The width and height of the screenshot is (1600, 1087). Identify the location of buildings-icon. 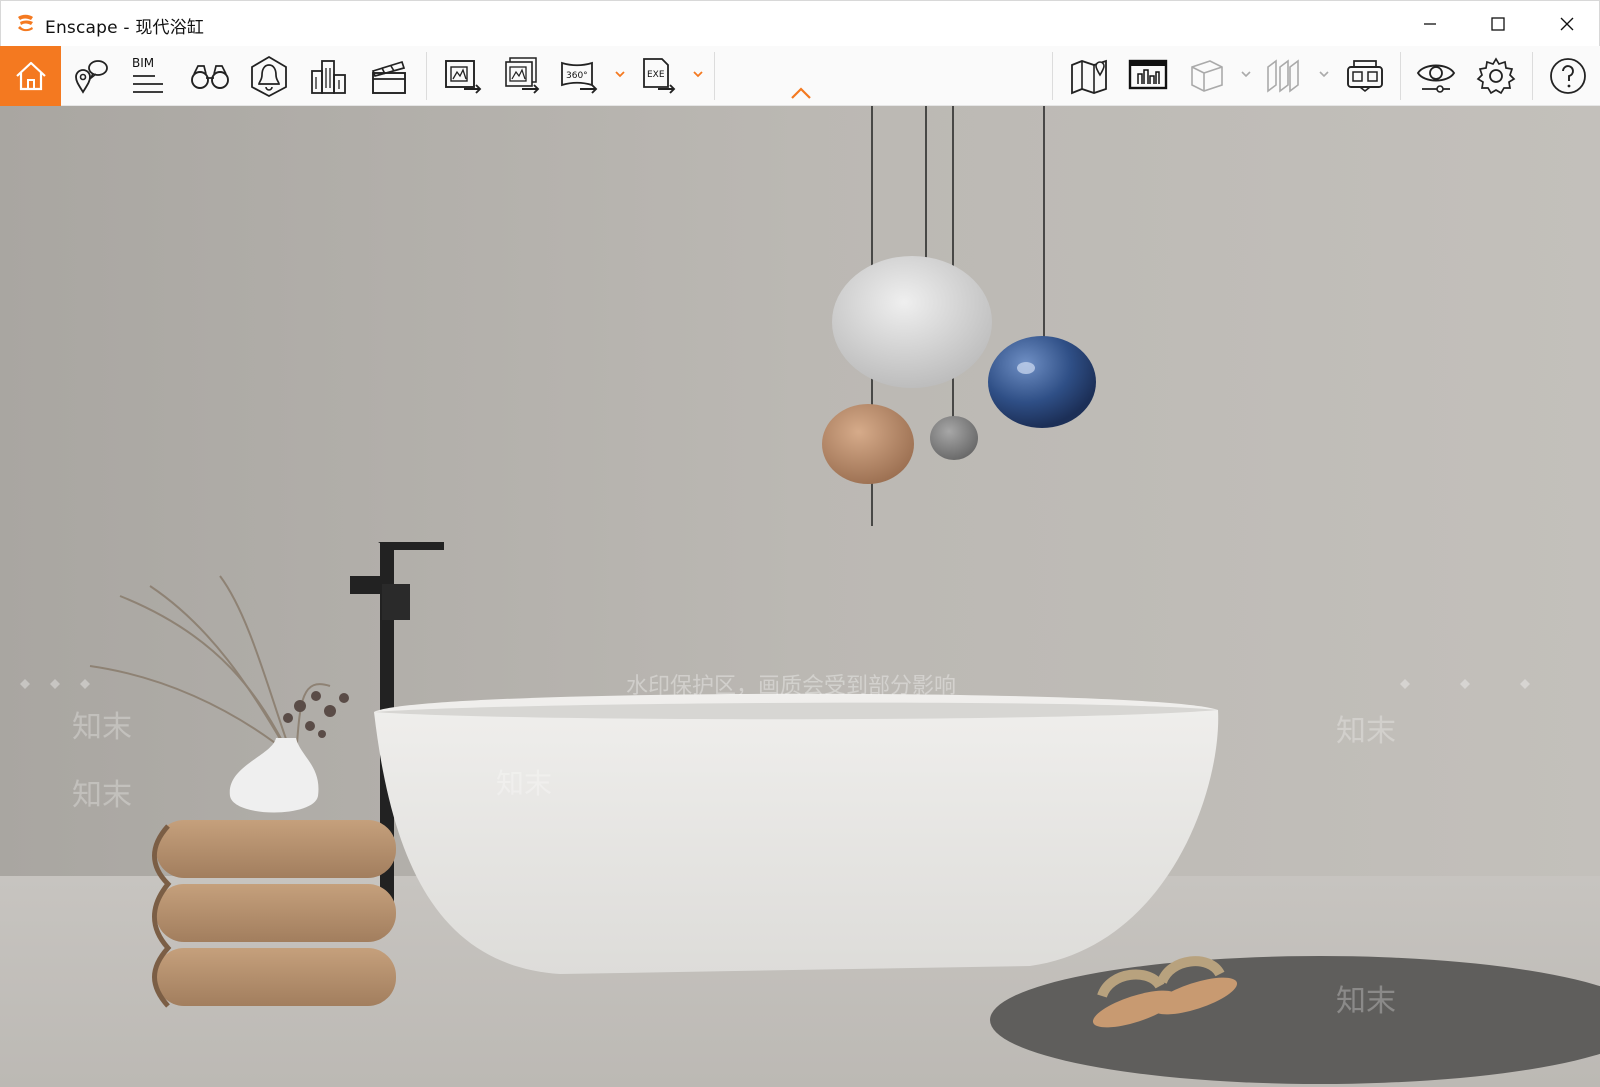
(328, 77).